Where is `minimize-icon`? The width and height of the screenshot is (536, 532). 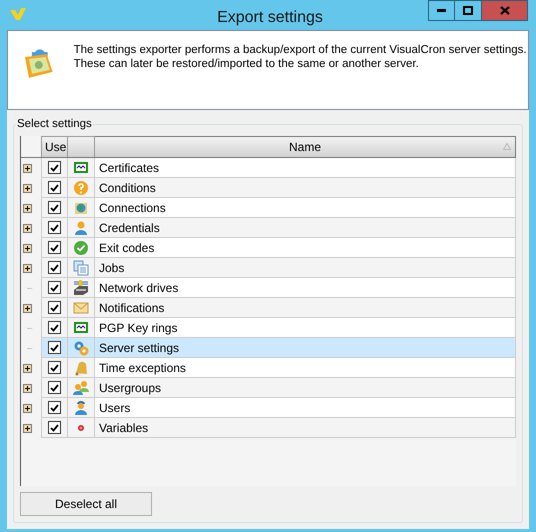 minimize-icon is located at coordinates (441, 10).